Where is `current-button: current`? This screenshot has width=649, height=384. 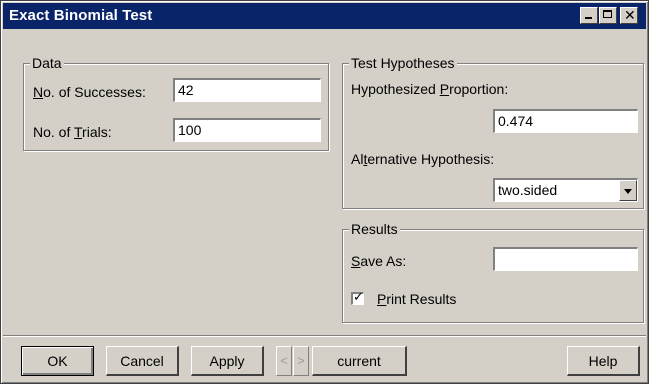
current-button: current is located at coordinates (359, 361).